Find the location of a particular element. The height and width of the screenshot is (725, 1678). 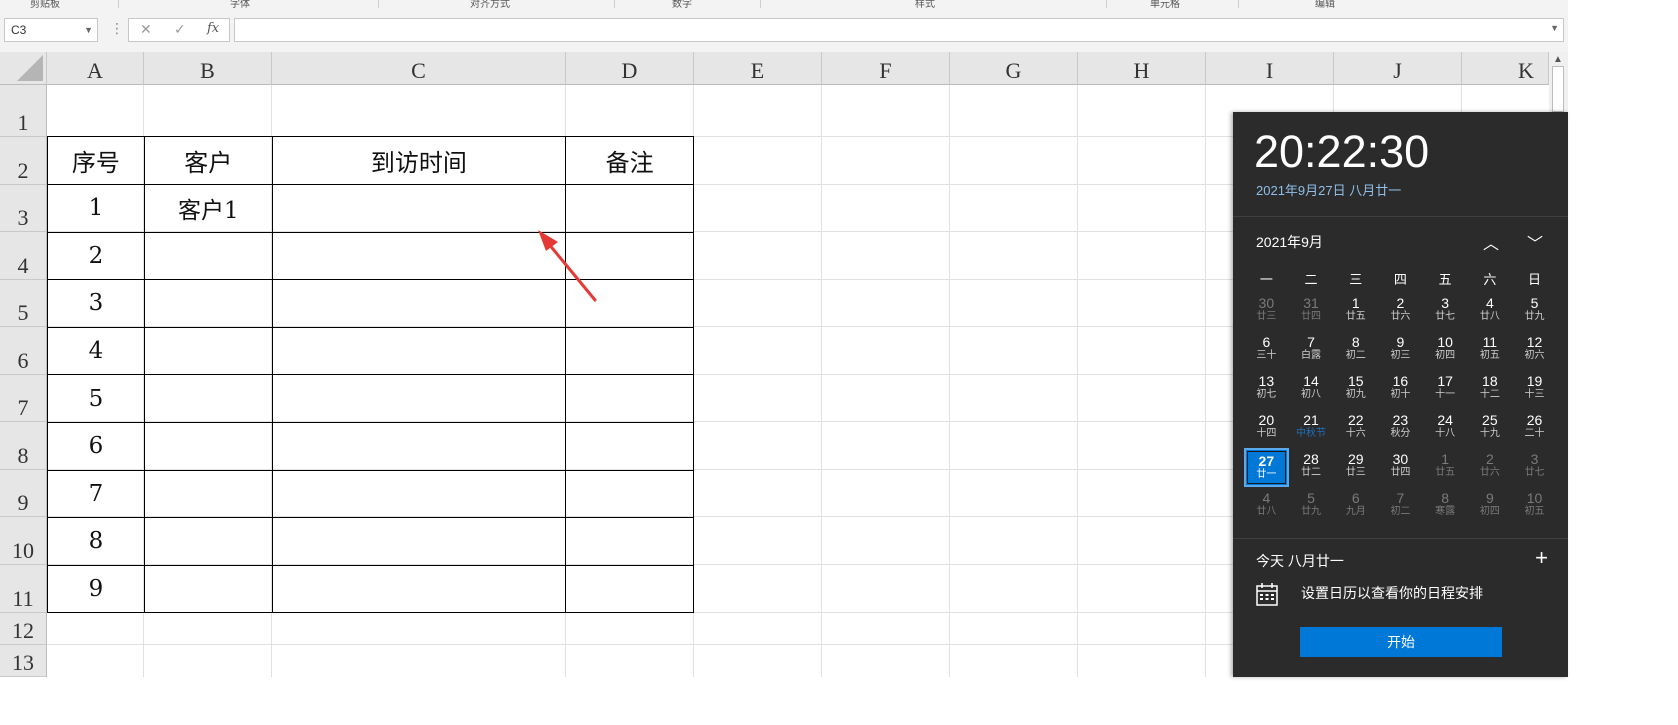

calendar-day: 20 十四 is located at coordinates (1266, 428).